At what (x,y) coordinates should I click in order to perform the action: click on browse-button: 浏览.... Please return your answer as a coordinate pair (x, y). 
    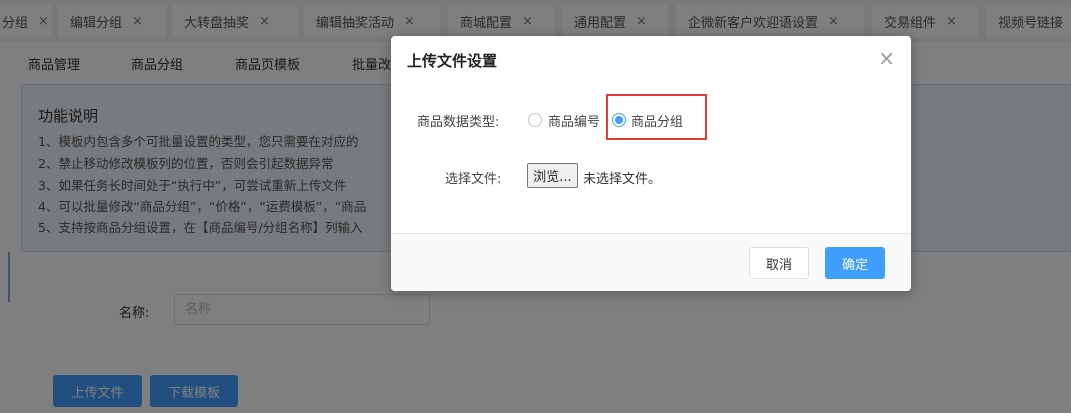
    Looking at the image, I should click on (552, 175).